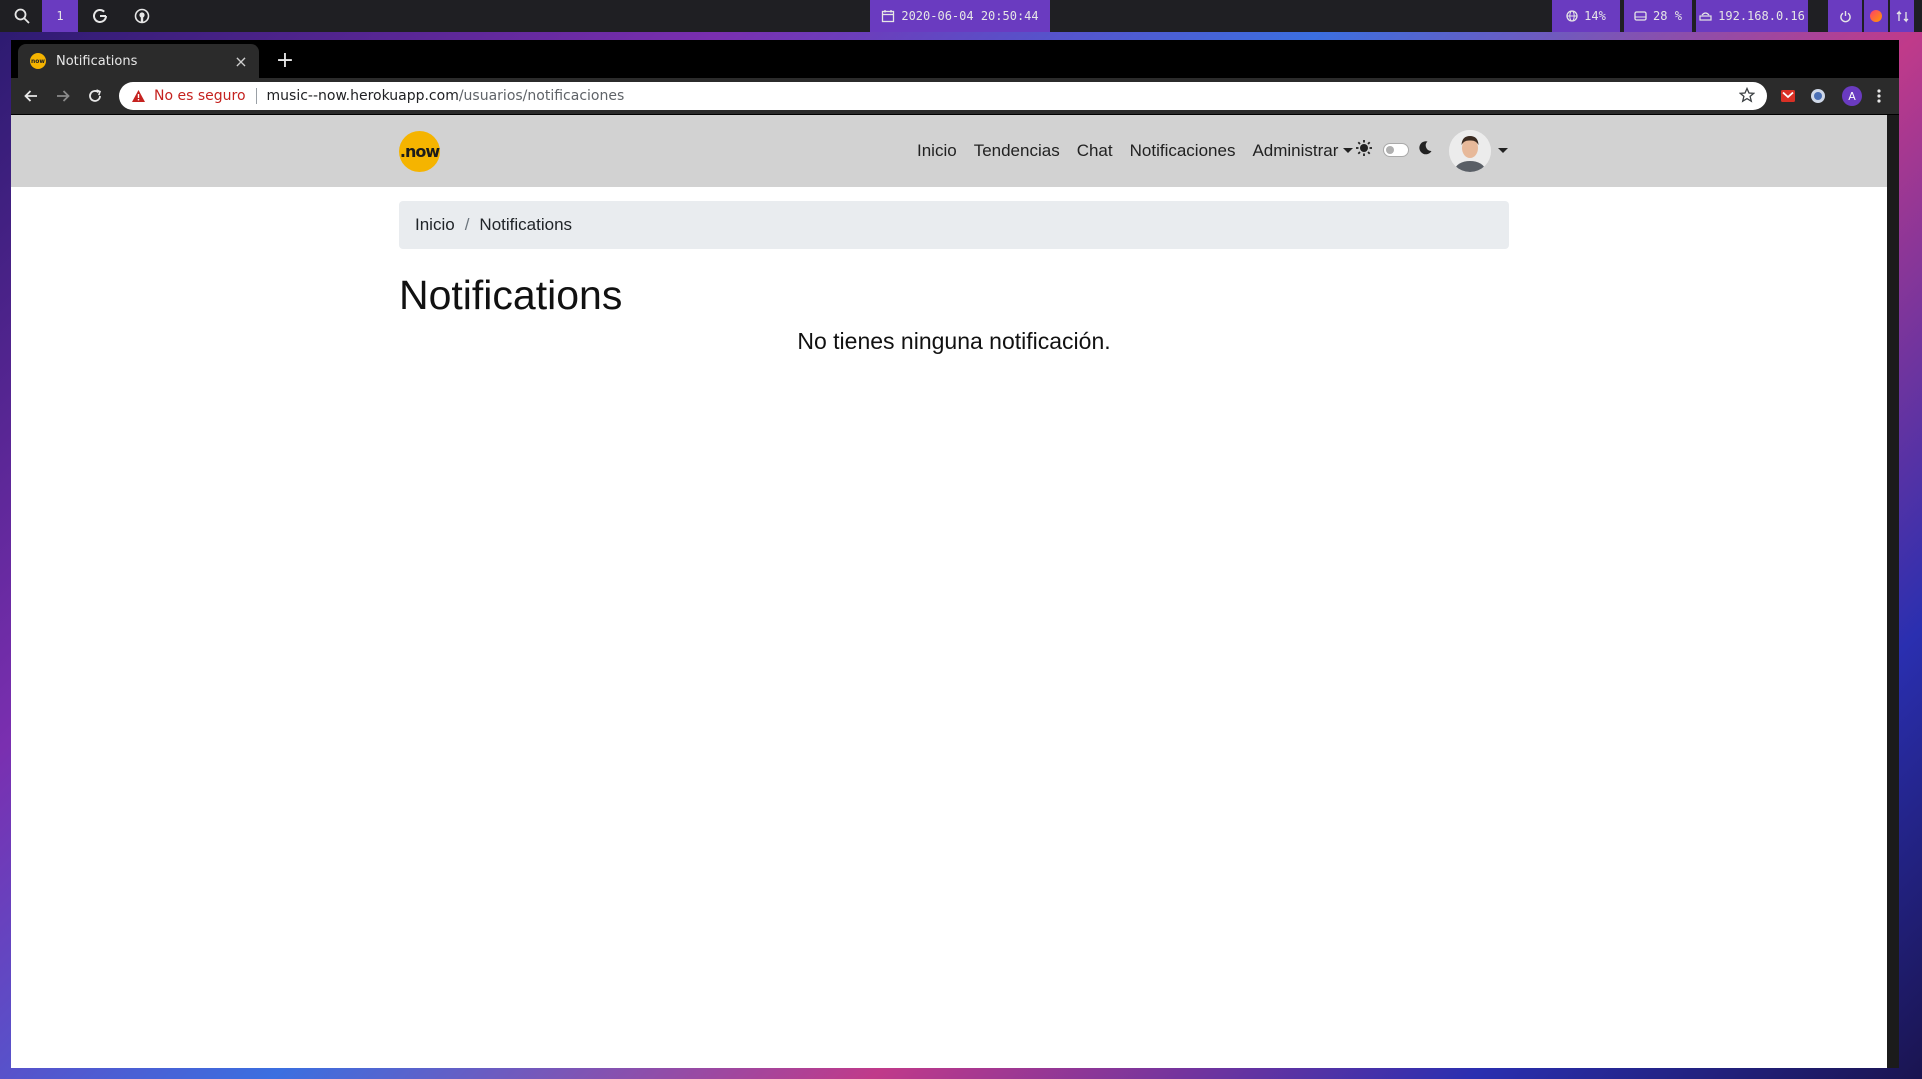  I want to click on close-icon: ×, so click(241, 61).